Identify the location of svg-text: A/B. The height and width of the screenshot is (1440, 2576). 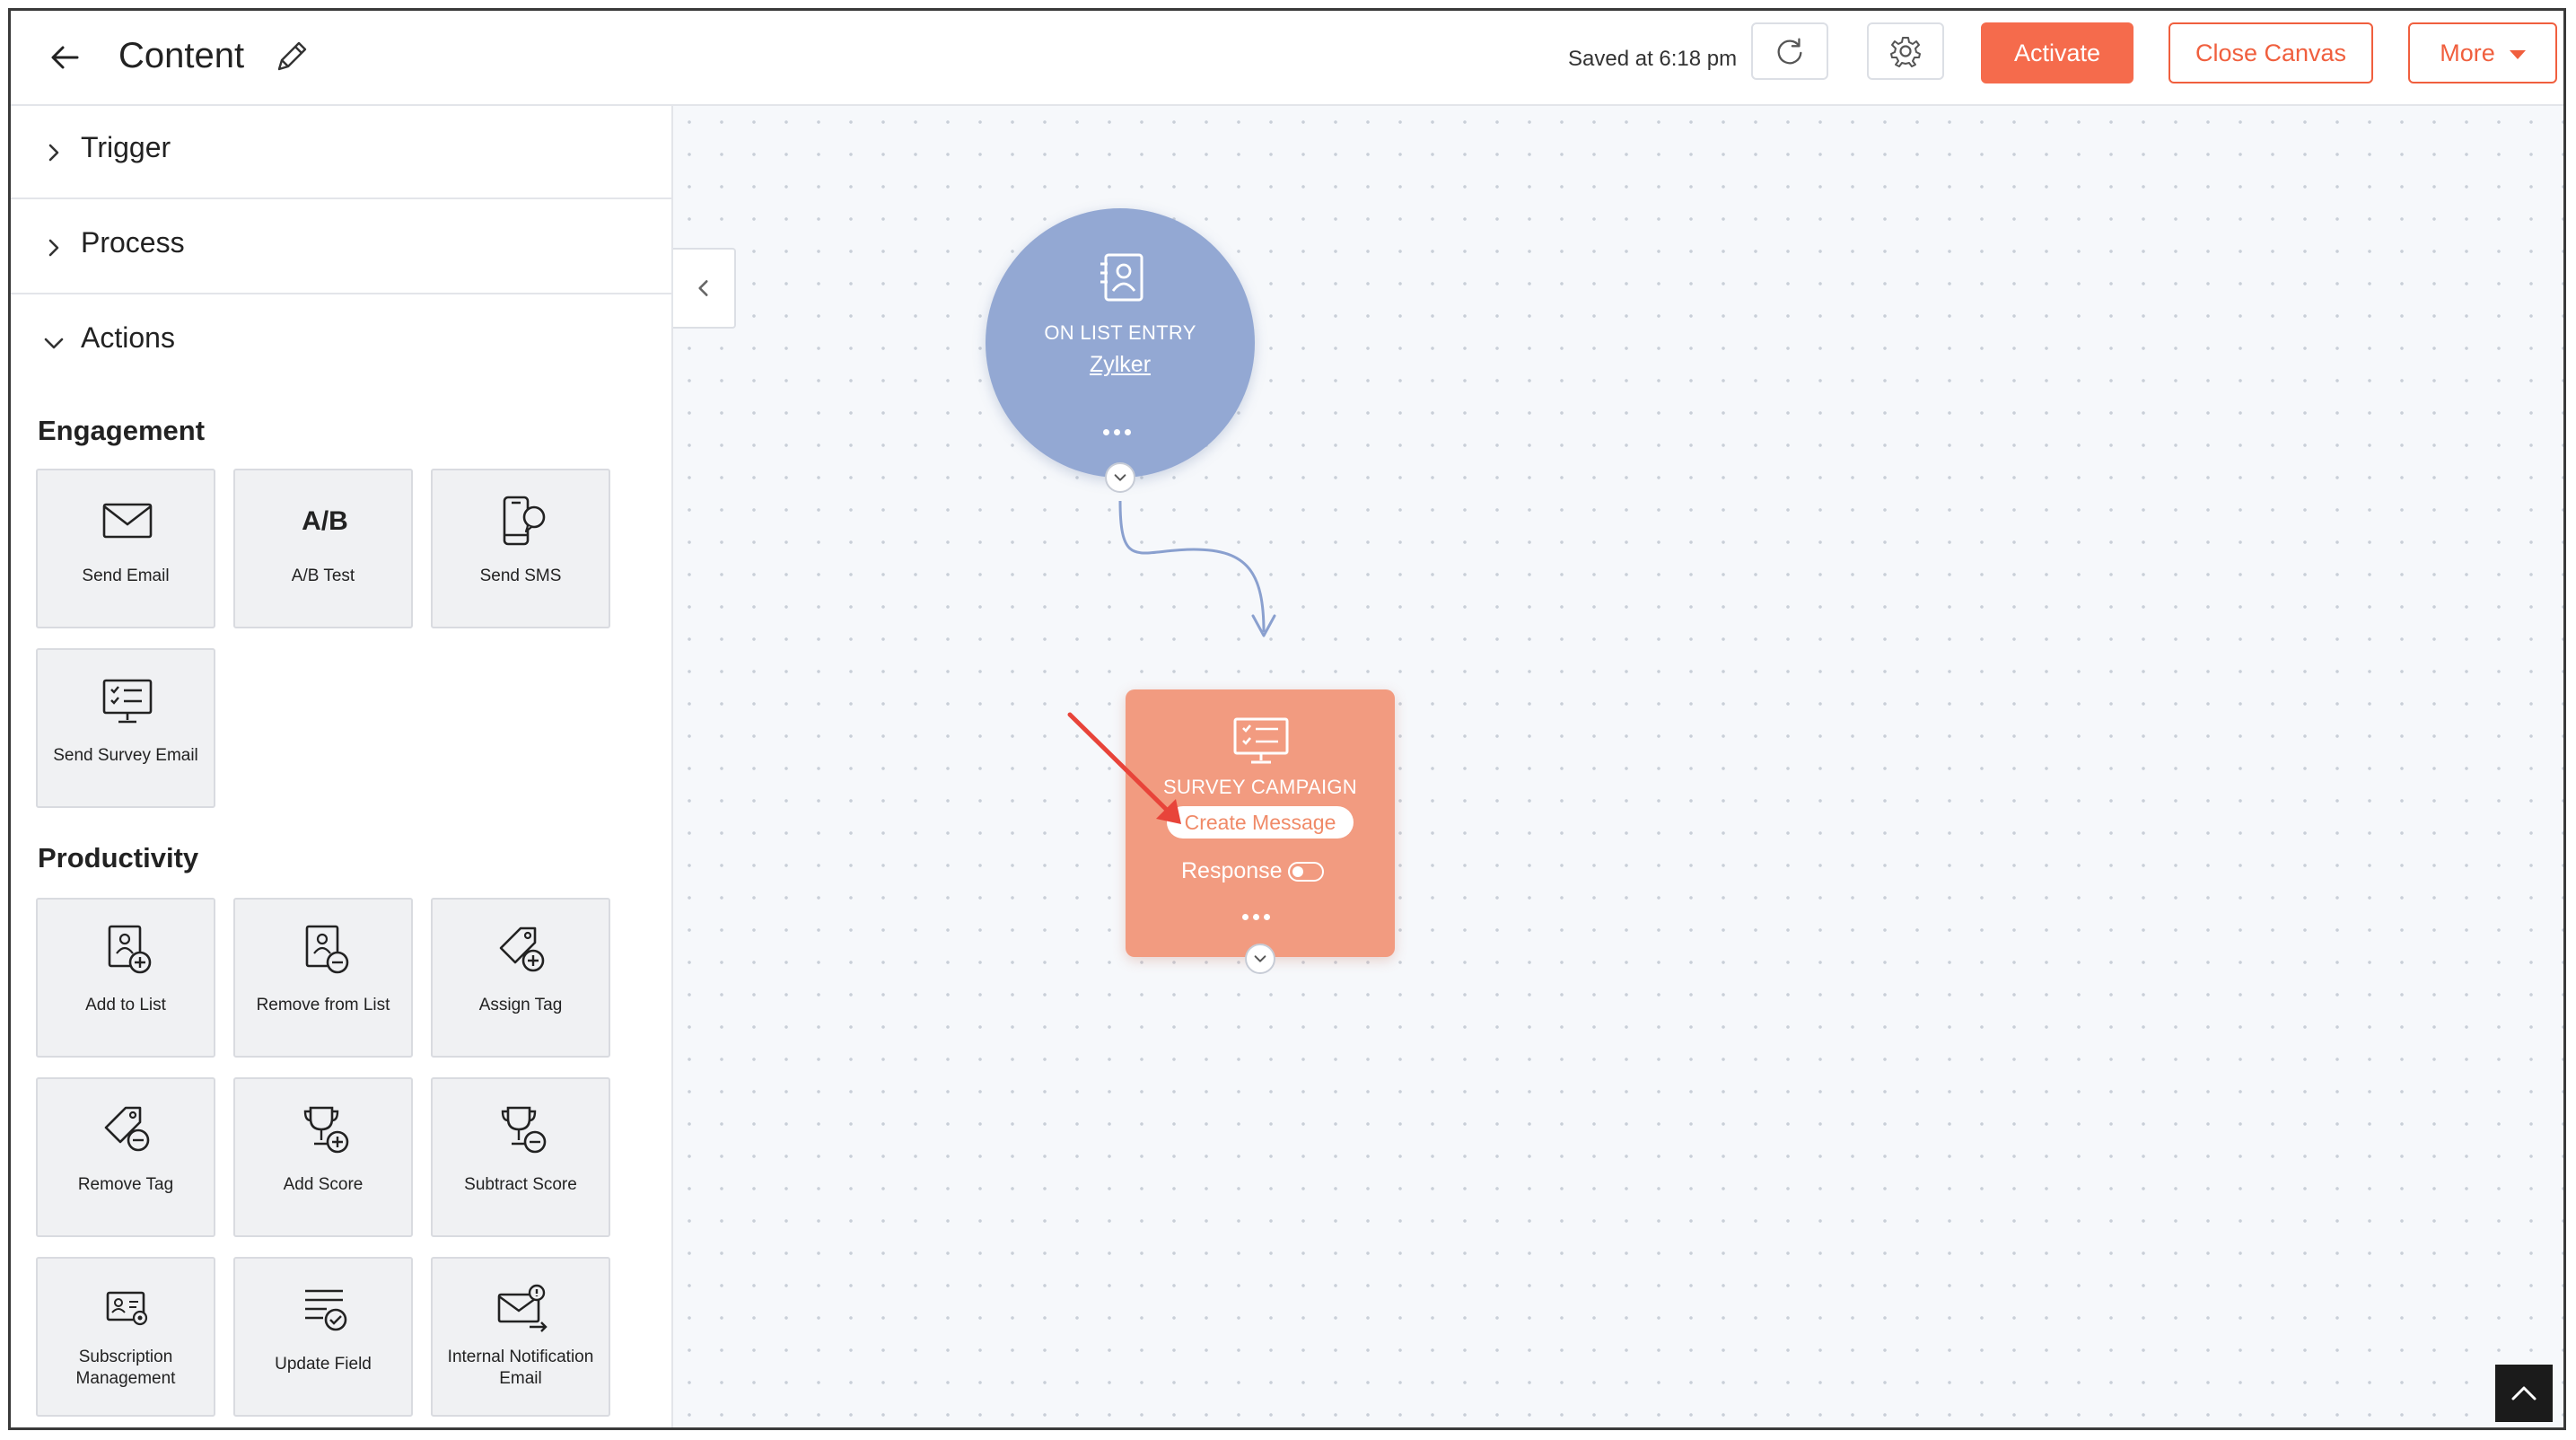
(325, 521).